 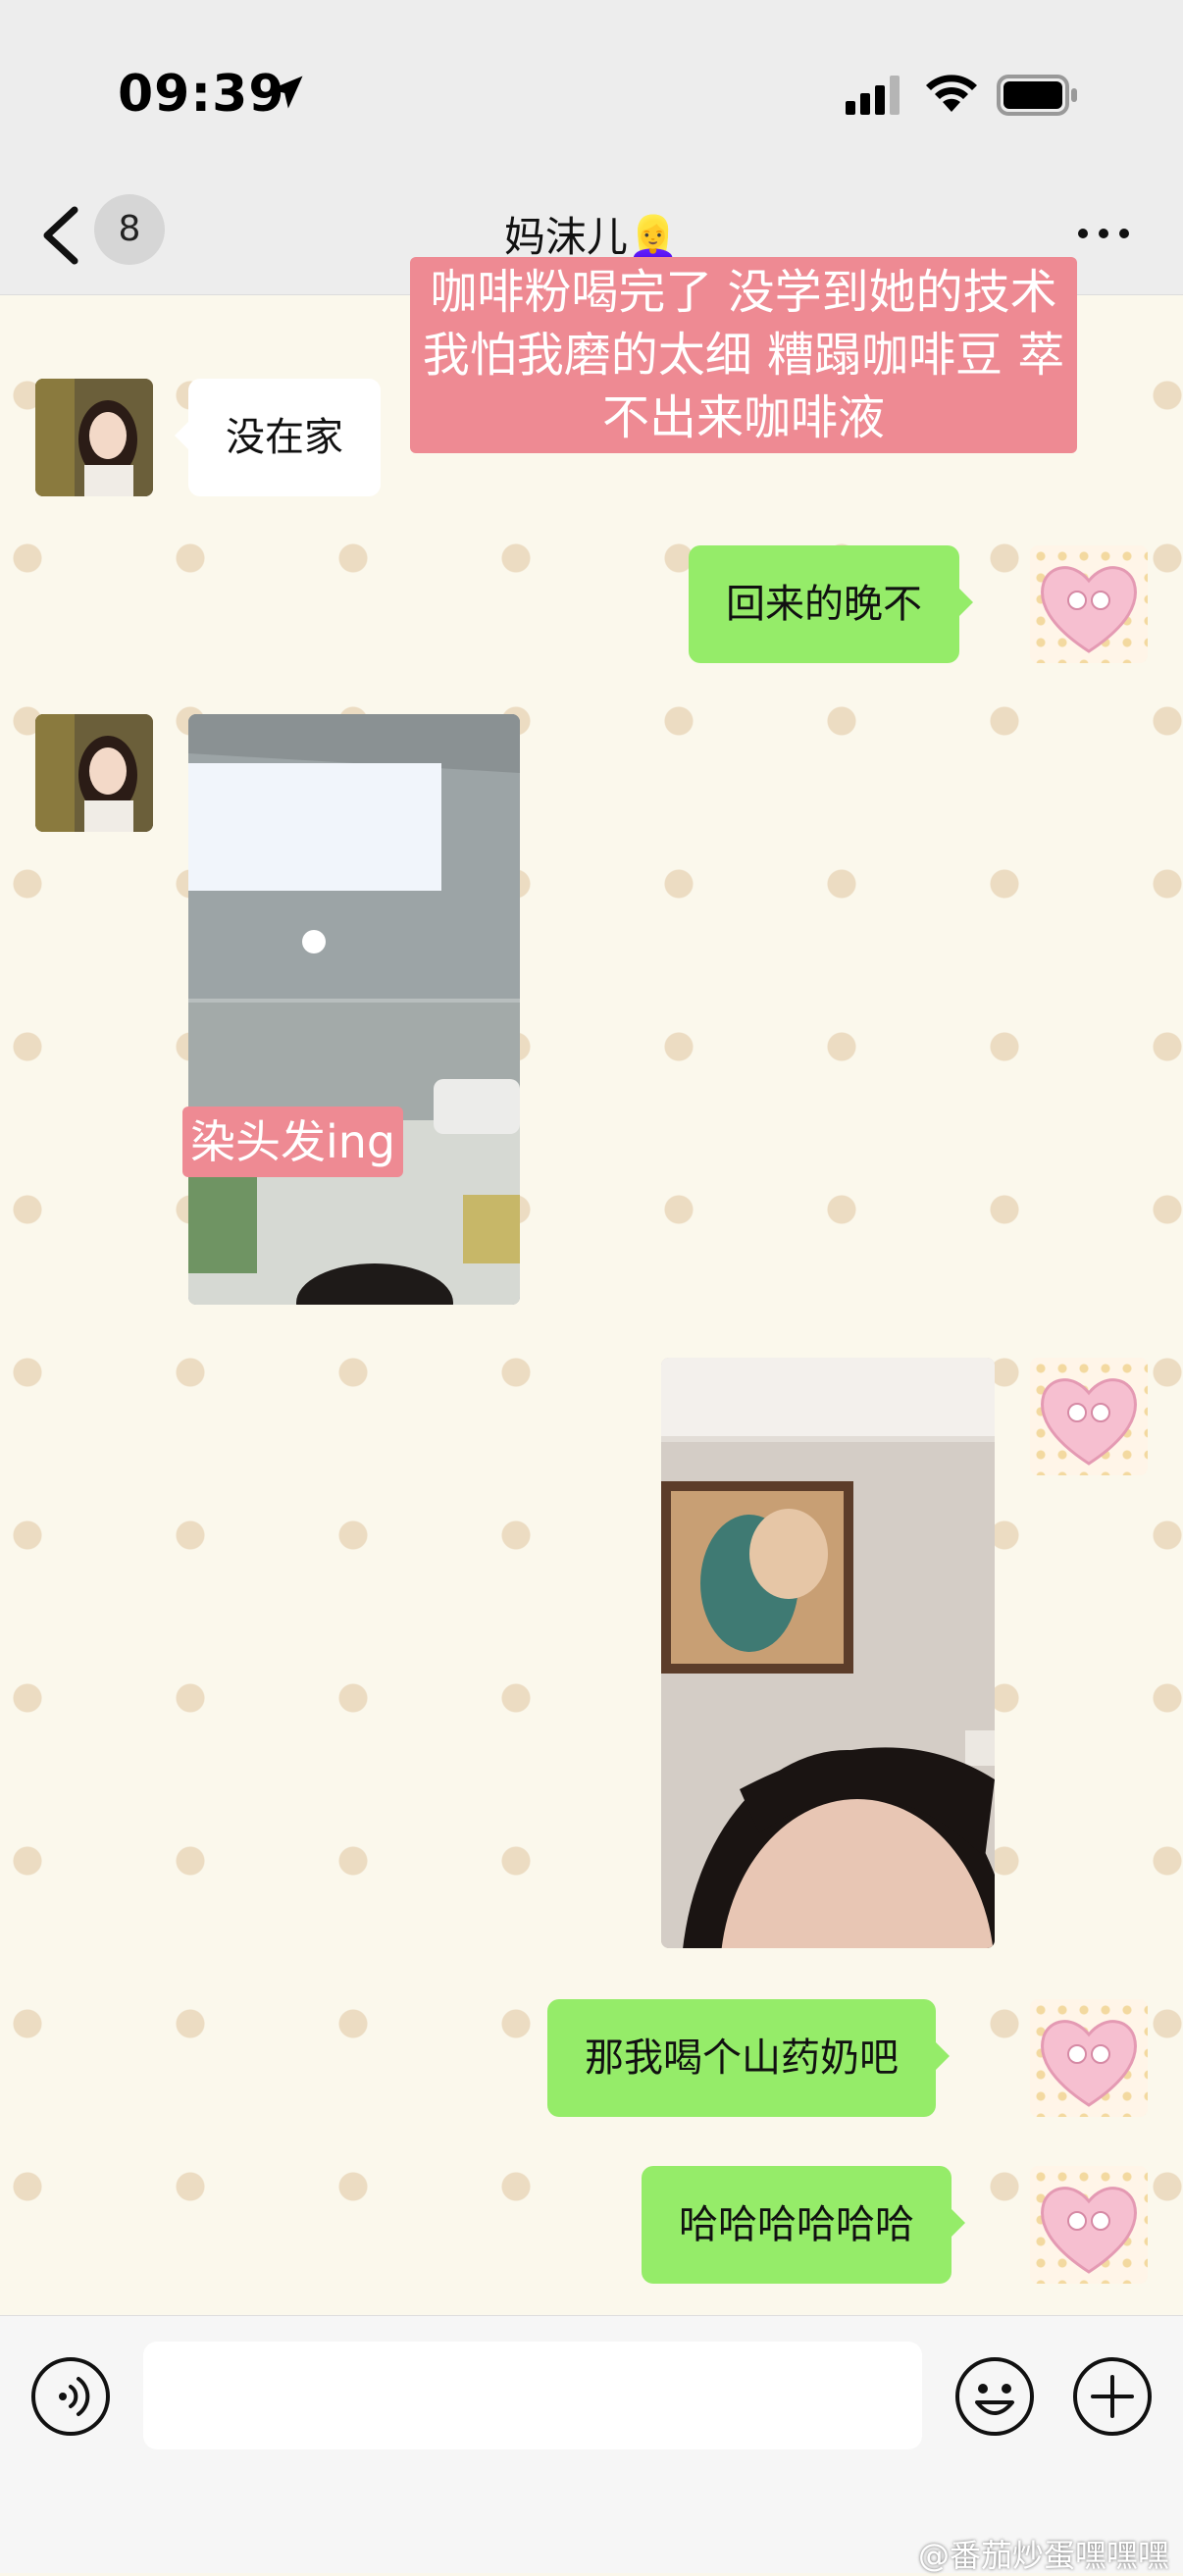 I want to click on ceiling-photo, so click(x=354, y=1009).